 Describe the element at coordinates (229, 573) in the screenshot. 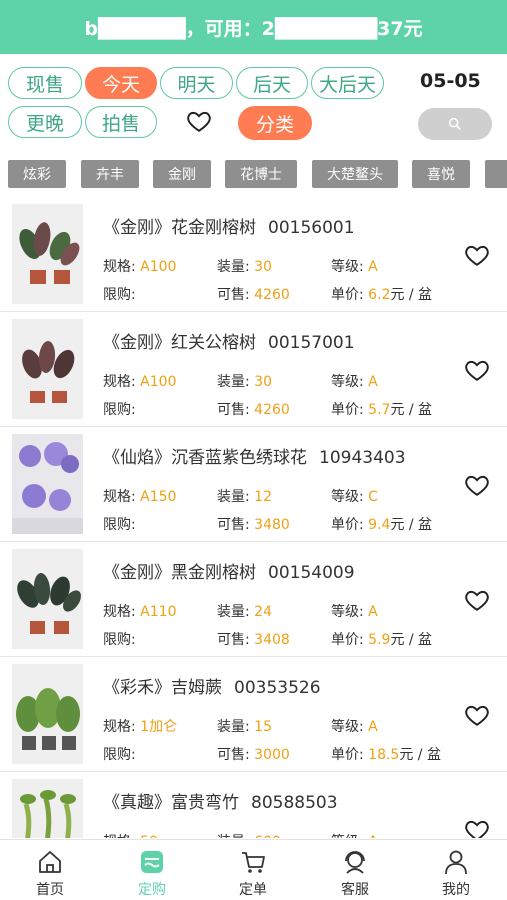

I see `product-title: 《金刚》黑金刚榕树 00154009` at that location.